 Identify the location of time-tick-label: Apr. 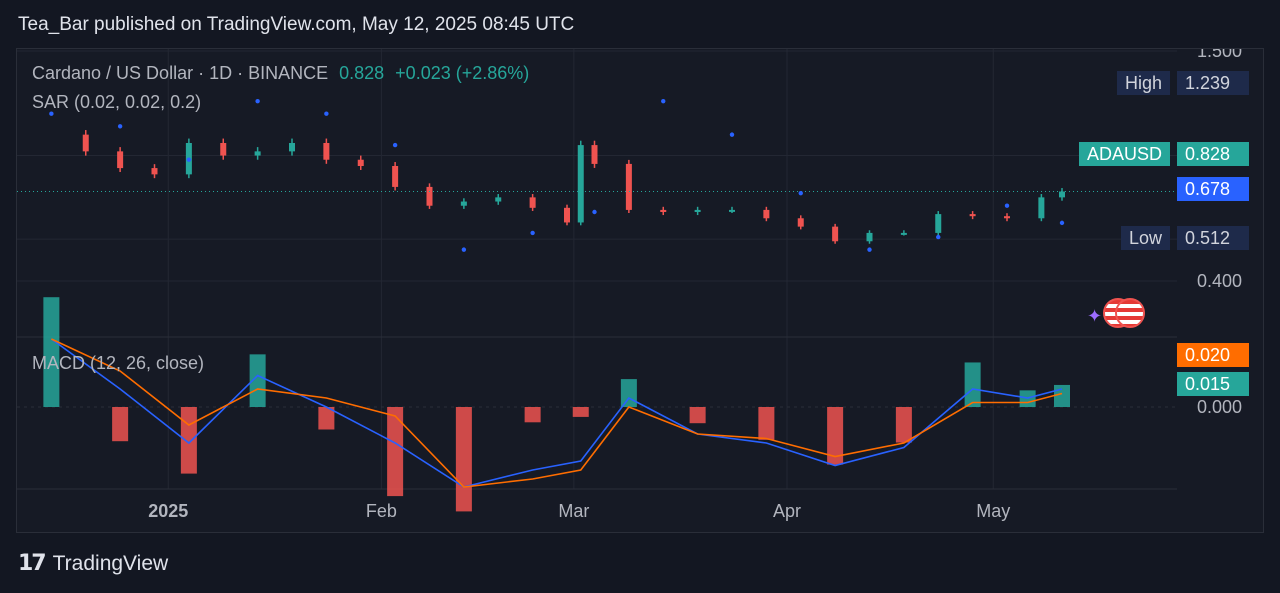
(787, 511).